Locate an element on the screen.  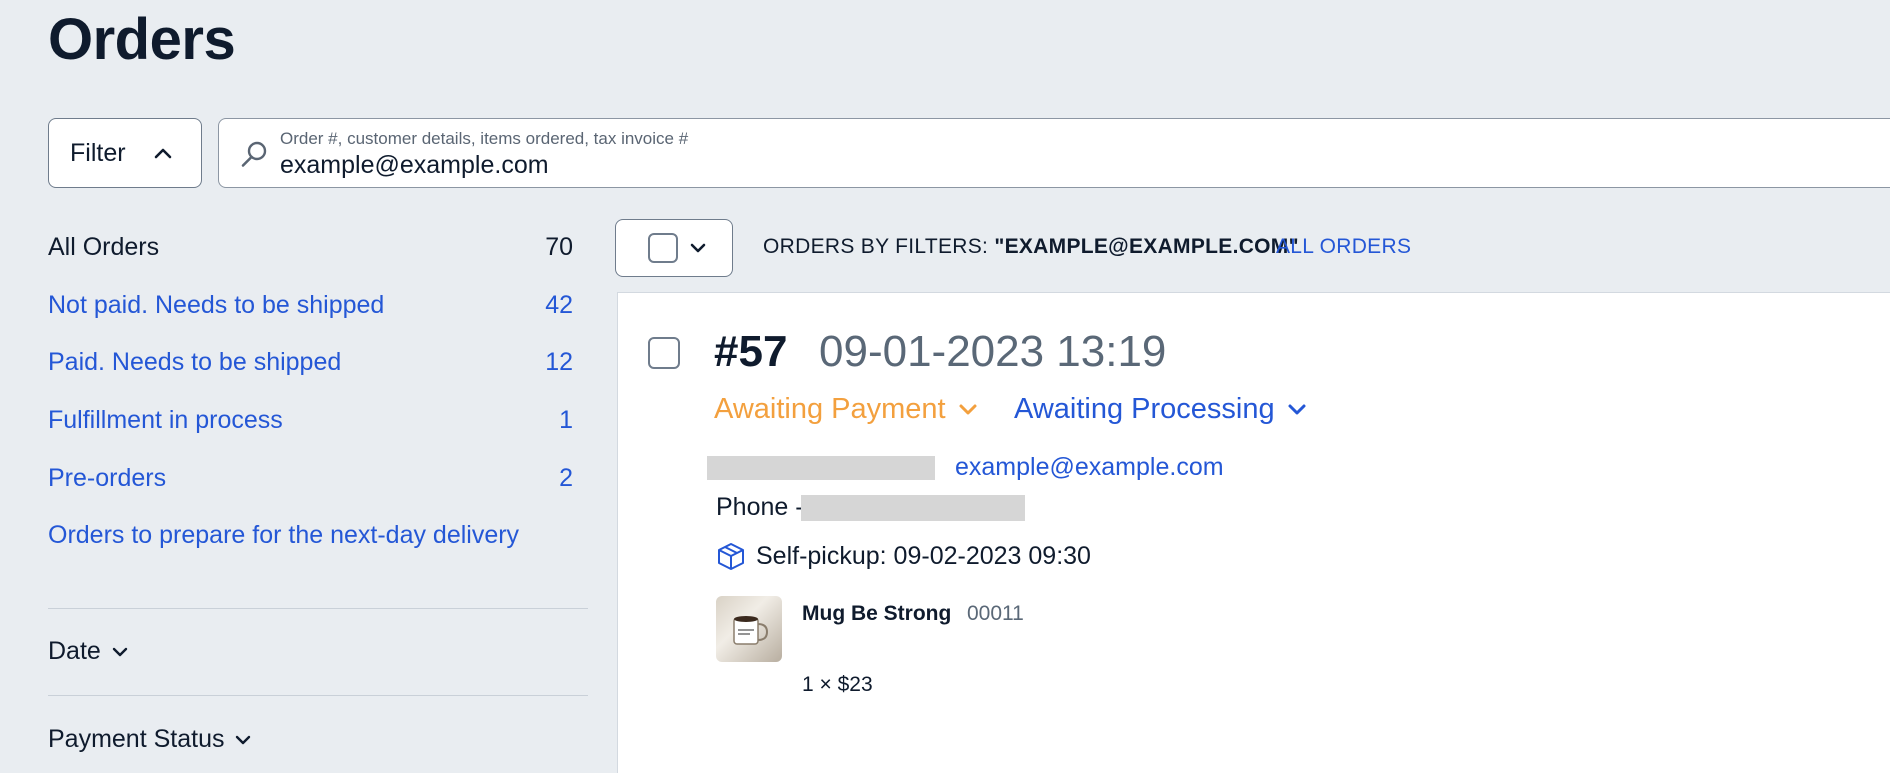
product-name: Mug Be Strong is located at coordinates (876, 614).